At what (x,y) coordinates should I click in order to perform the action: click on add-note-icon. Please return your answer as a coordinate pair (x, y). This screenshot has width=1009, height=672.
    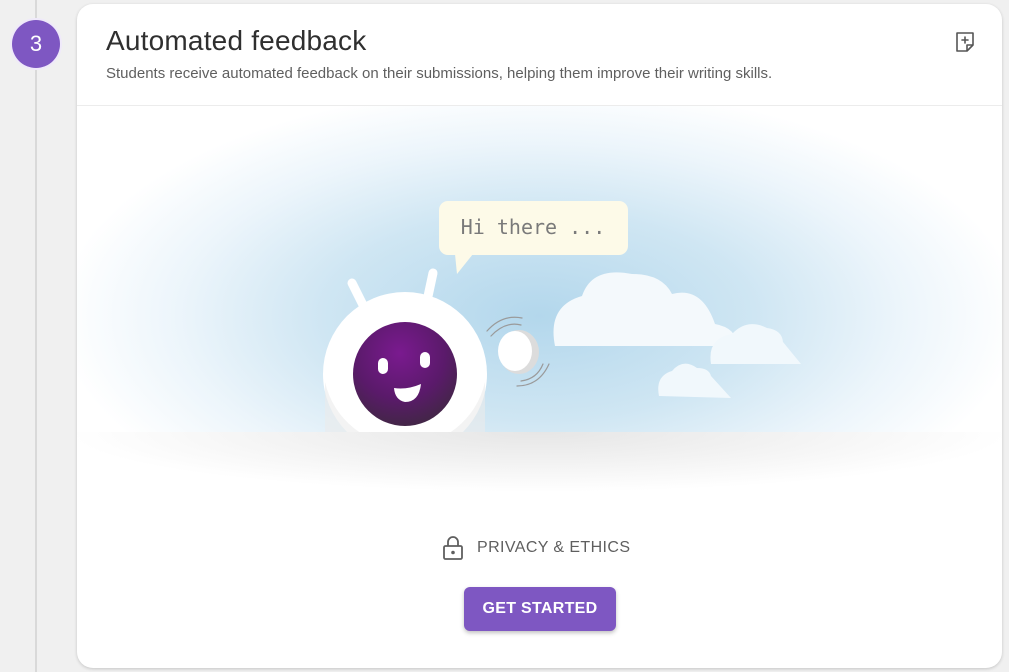
    Looking at the image, I should click on (965, 42).